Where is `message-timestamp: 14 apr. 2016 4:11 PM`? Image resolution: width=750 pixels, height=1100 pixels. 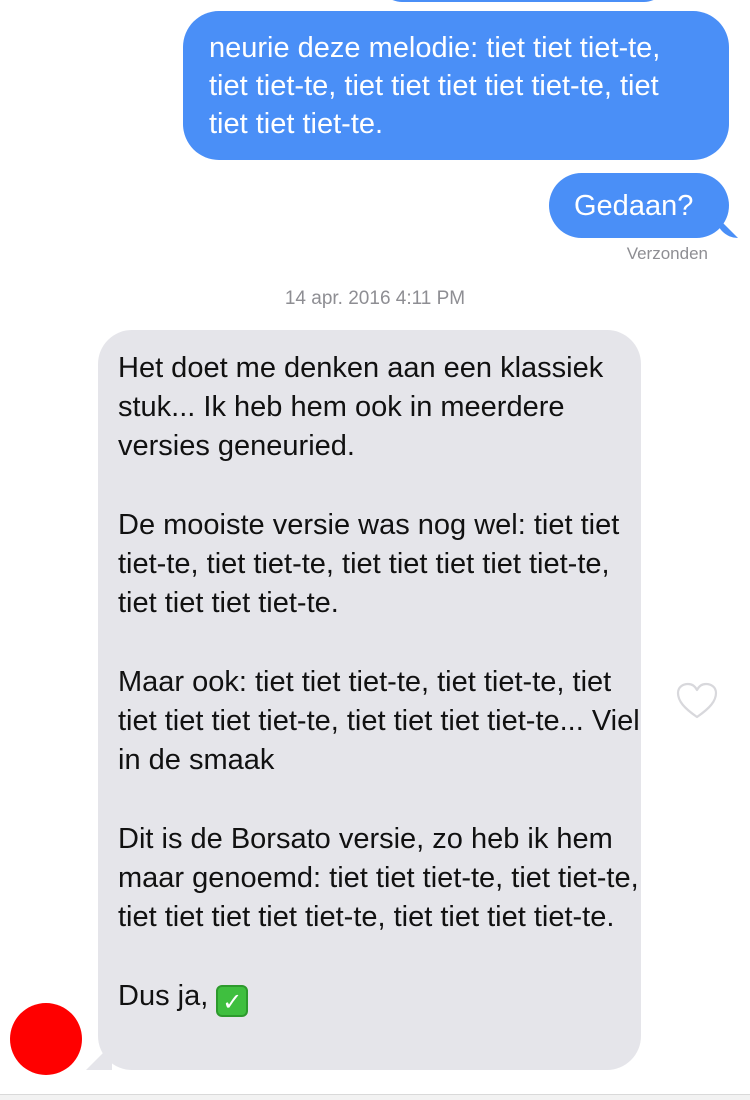 message-timestamp: 14 apr. 2016 4:11 PM is located at coordinates (375, 298).